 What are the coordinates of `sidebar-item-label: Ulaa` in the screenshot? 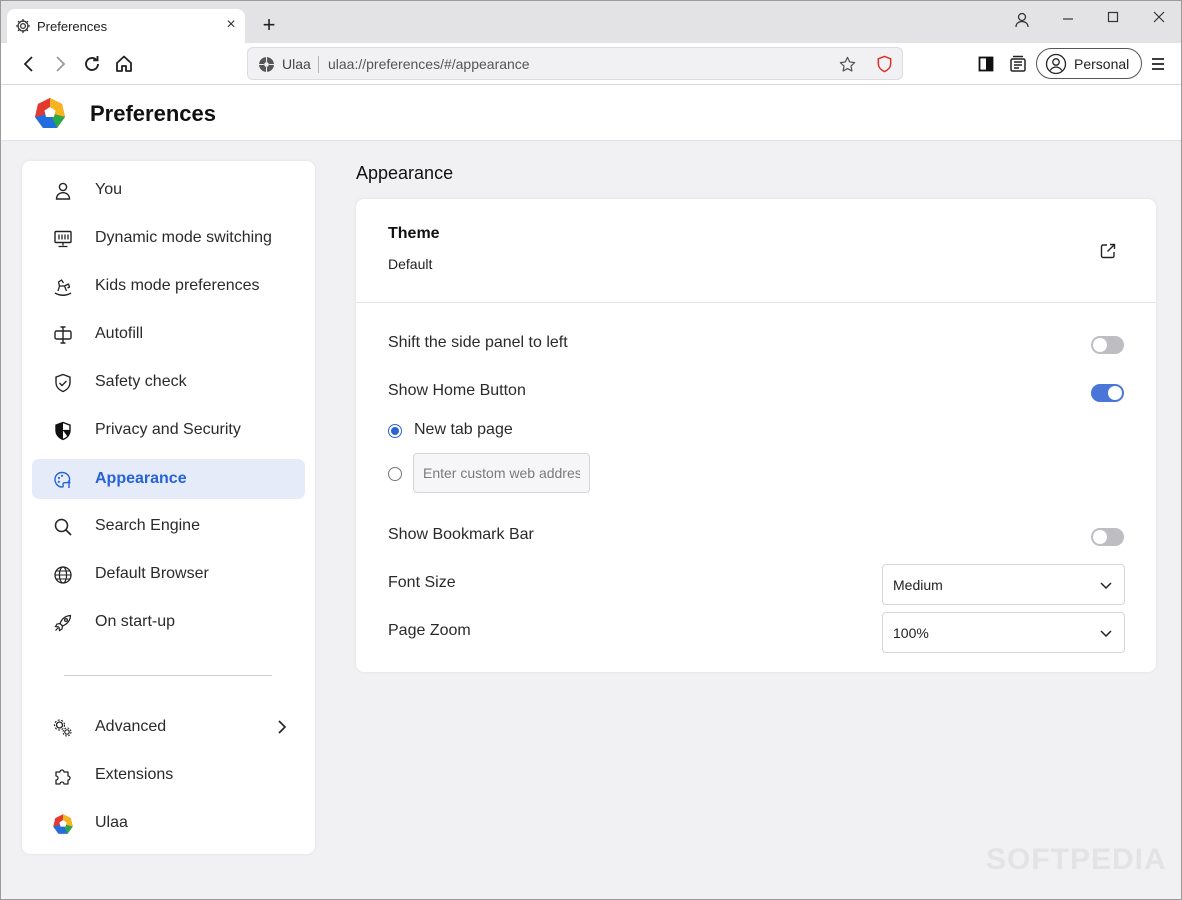 It's located at (111, 822).